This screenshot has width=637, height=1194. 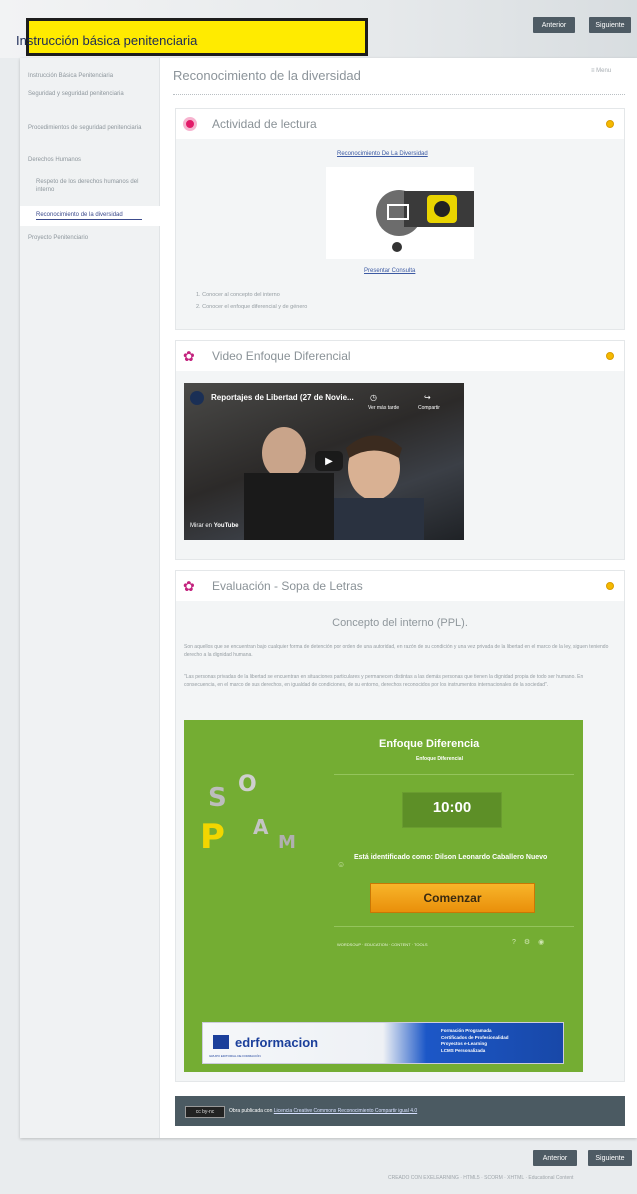 I want to click on ad-logo-icon, so click(x=221, y=1042).